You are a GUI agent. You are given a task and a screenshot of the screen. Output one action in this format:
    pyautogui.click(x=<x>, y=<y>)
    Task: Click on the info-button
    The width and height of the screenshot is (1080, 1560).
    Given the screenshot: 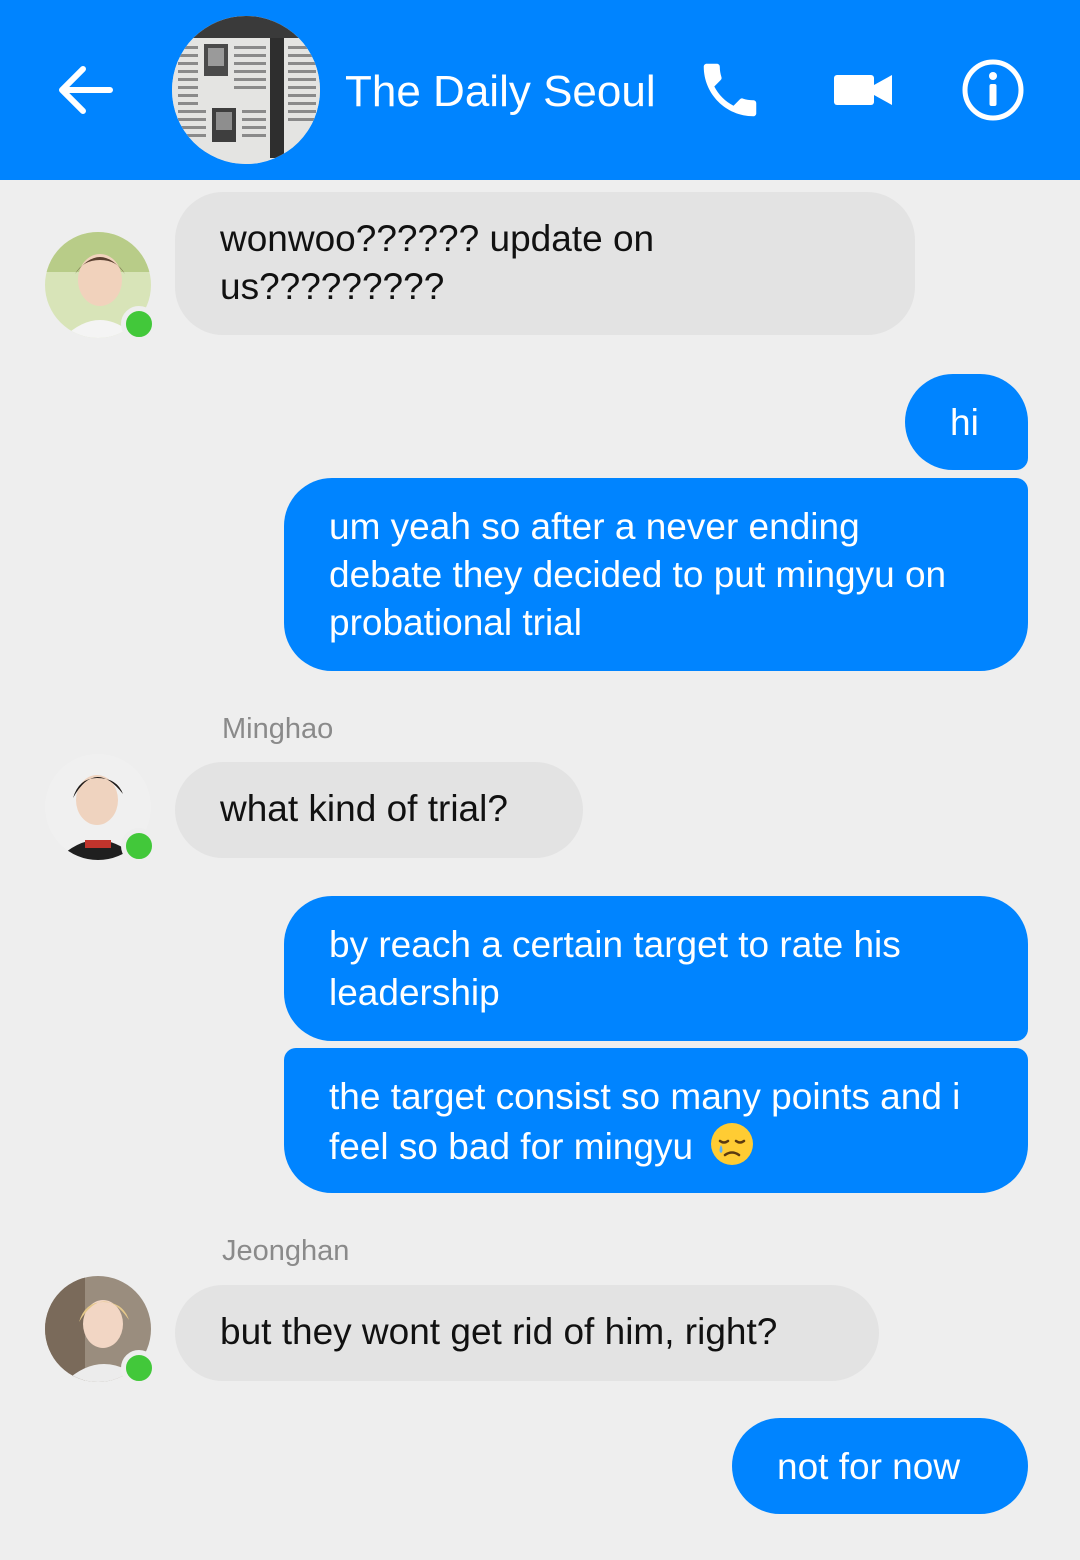 What is the action you would take?
    pyautogui.click(x=993, y=90)
    